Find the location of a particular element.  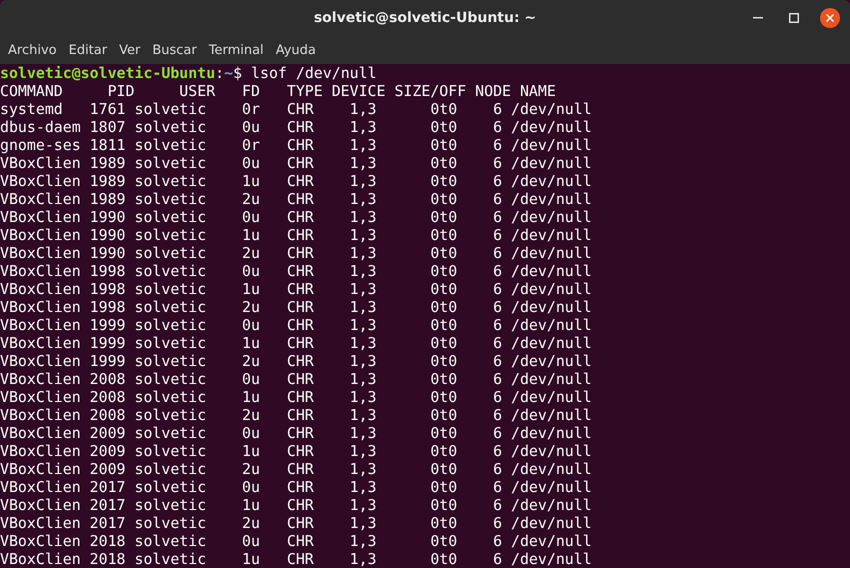

output-line: VBoxClien 1989 solvetic 1u CHR 1,3 0t0 6 /dev/null is located at coordinates (296, 181).